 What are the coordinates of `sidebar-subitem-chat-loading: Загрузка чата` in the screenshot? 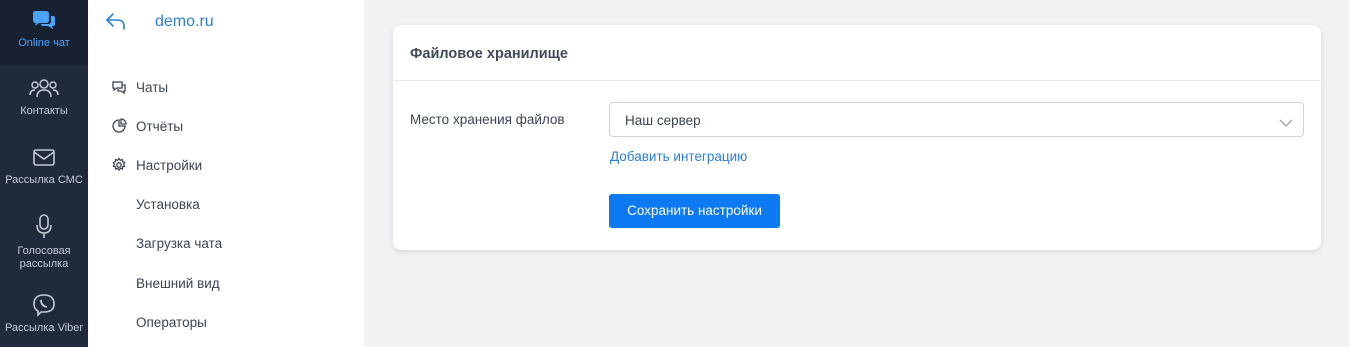 It's located at (226, 243).